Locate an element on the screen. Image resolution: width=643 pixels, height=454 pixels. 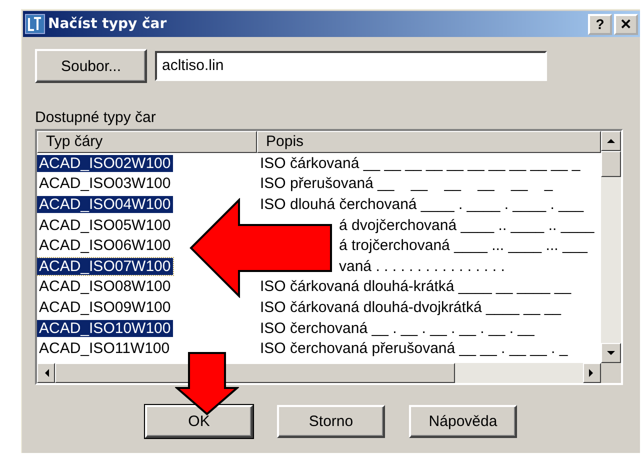
scroll-right-button is located at coordinates (592, 373).